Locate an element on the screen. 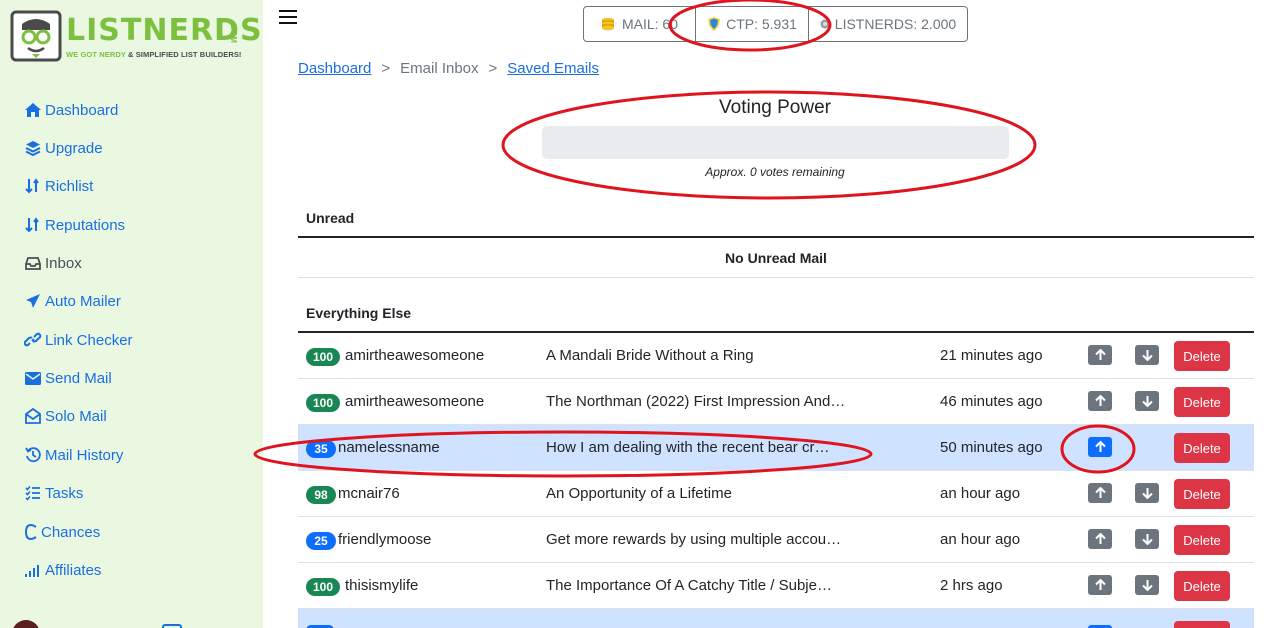 Image resolution: width=1280 pixels, height=628 pixels. mail-balance: MAIL: 60 is located at coordinates (640, 24).